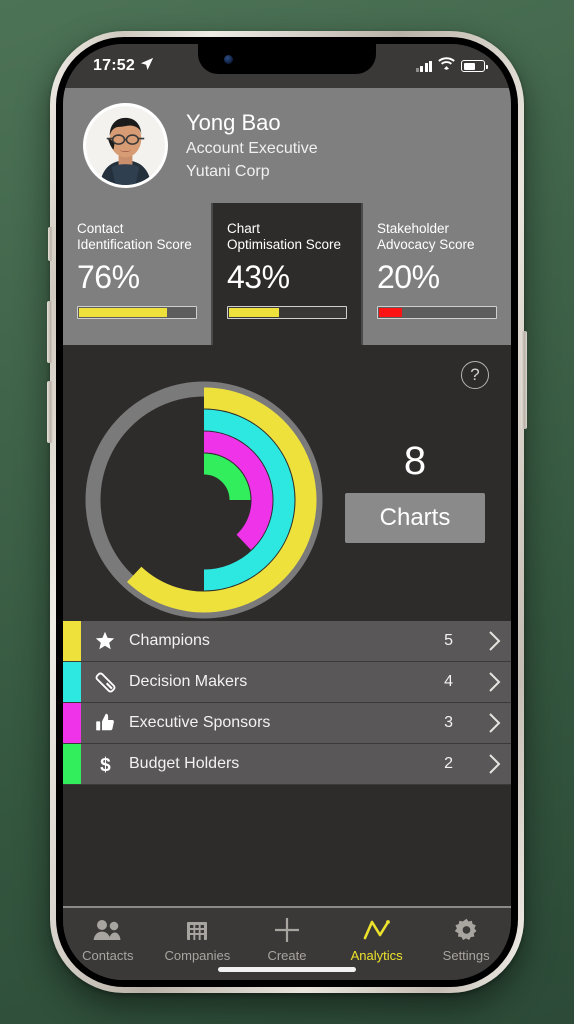 The image size is (574, 1024). Describe the element at coordinates (258, 277) in the screenshot. I see `score-card-value: 43%` at that location.